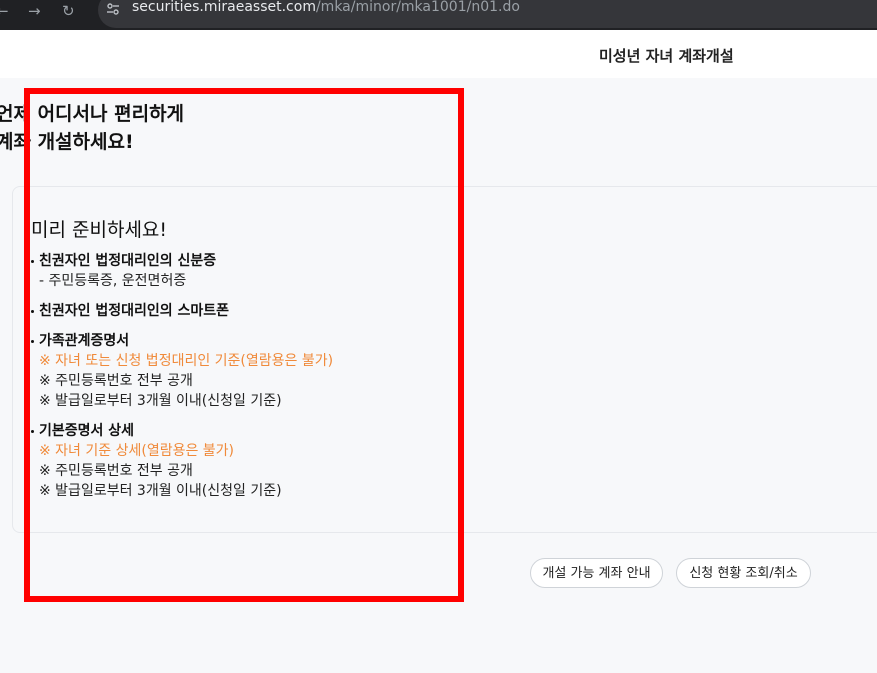 This screenshot has width=877, height=673. What do you see at coordinates (241, 261) in the screenshot?
I see `requirement-title: 친권자인 법정대리인의 신분증` at bounding box center [241, 261].